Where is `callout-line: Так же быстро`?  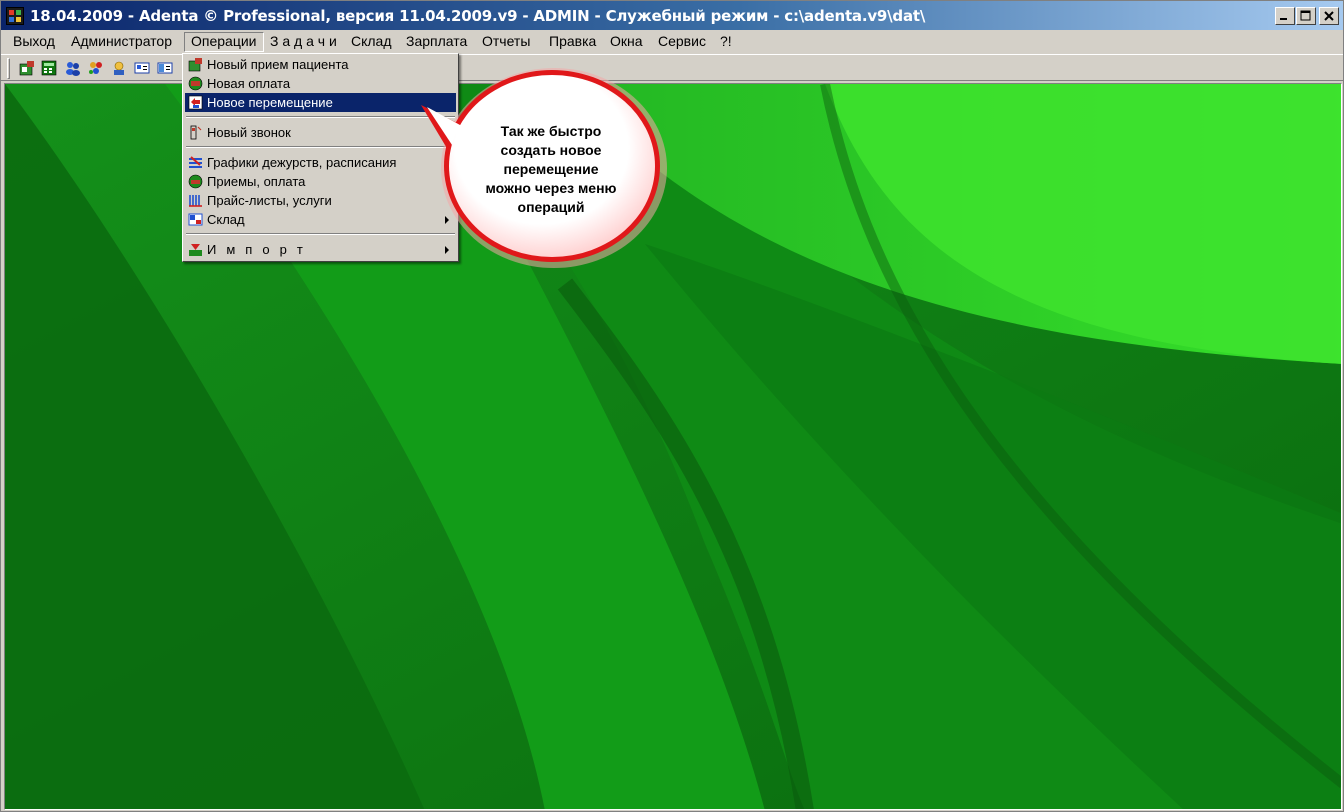
callout-line: Так же быстро is located at coordinates (551, 131).